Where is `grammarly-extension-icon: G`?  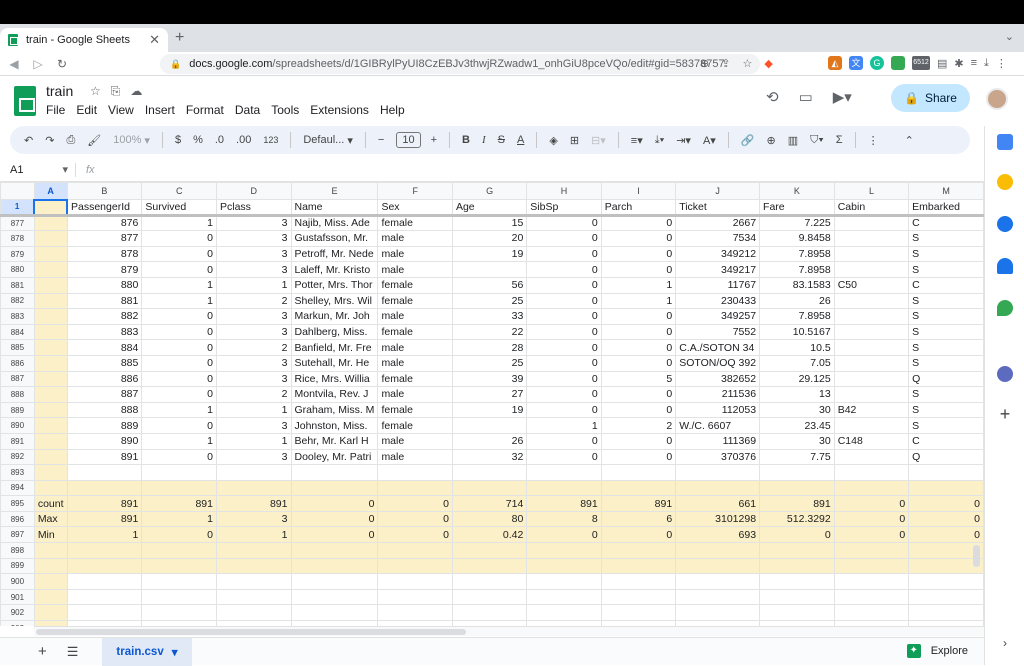
grammarly-extension-icon: G is located at coordinates (877, 63).